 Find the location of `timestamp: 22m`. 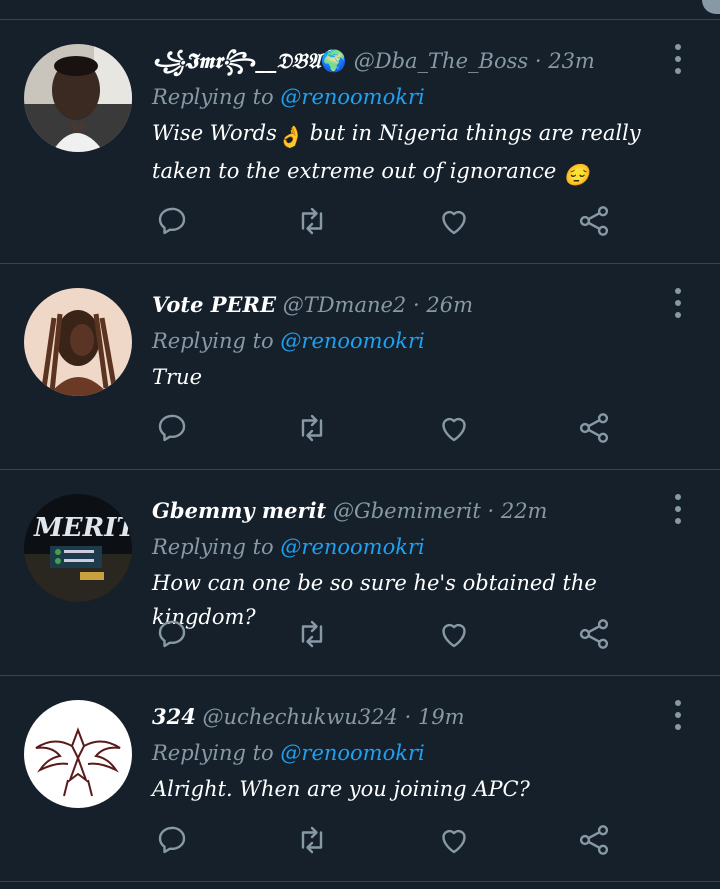

timestamp: 22m is located at coordinates (524, 511).